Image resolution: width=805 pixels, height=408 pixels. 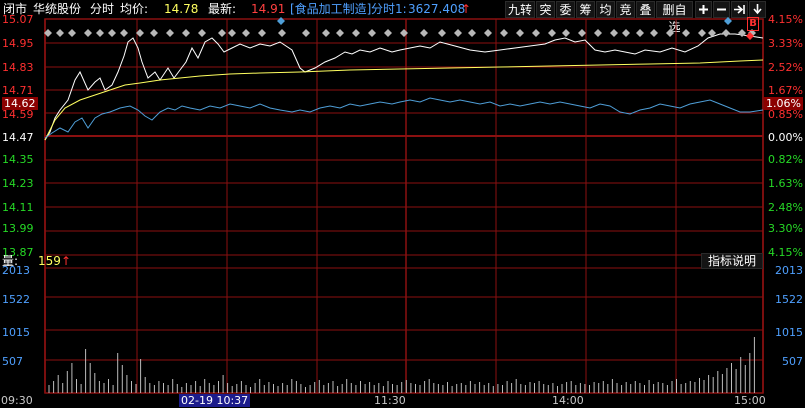 I want to click on price-axis-label: 13.99, so click(x=18, y=228).